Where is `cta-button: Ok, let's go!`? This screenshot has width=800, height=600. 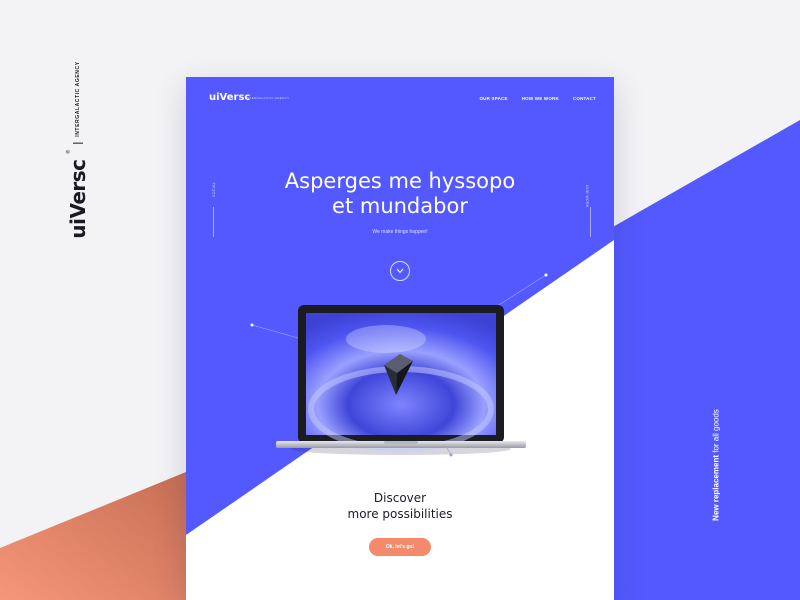 cta-button: Ok, let's go! is located at coordinates (400, 547).